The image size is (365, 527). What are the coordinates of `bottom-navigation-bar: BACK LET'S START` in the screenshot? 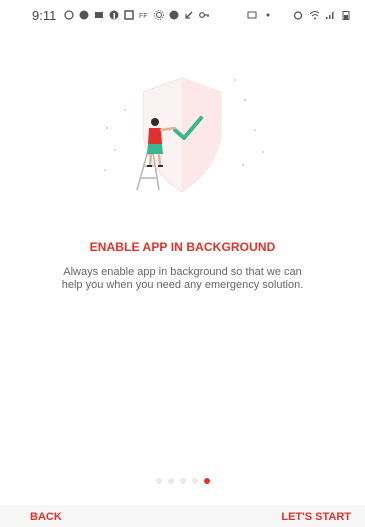 It's located at (182, 516).